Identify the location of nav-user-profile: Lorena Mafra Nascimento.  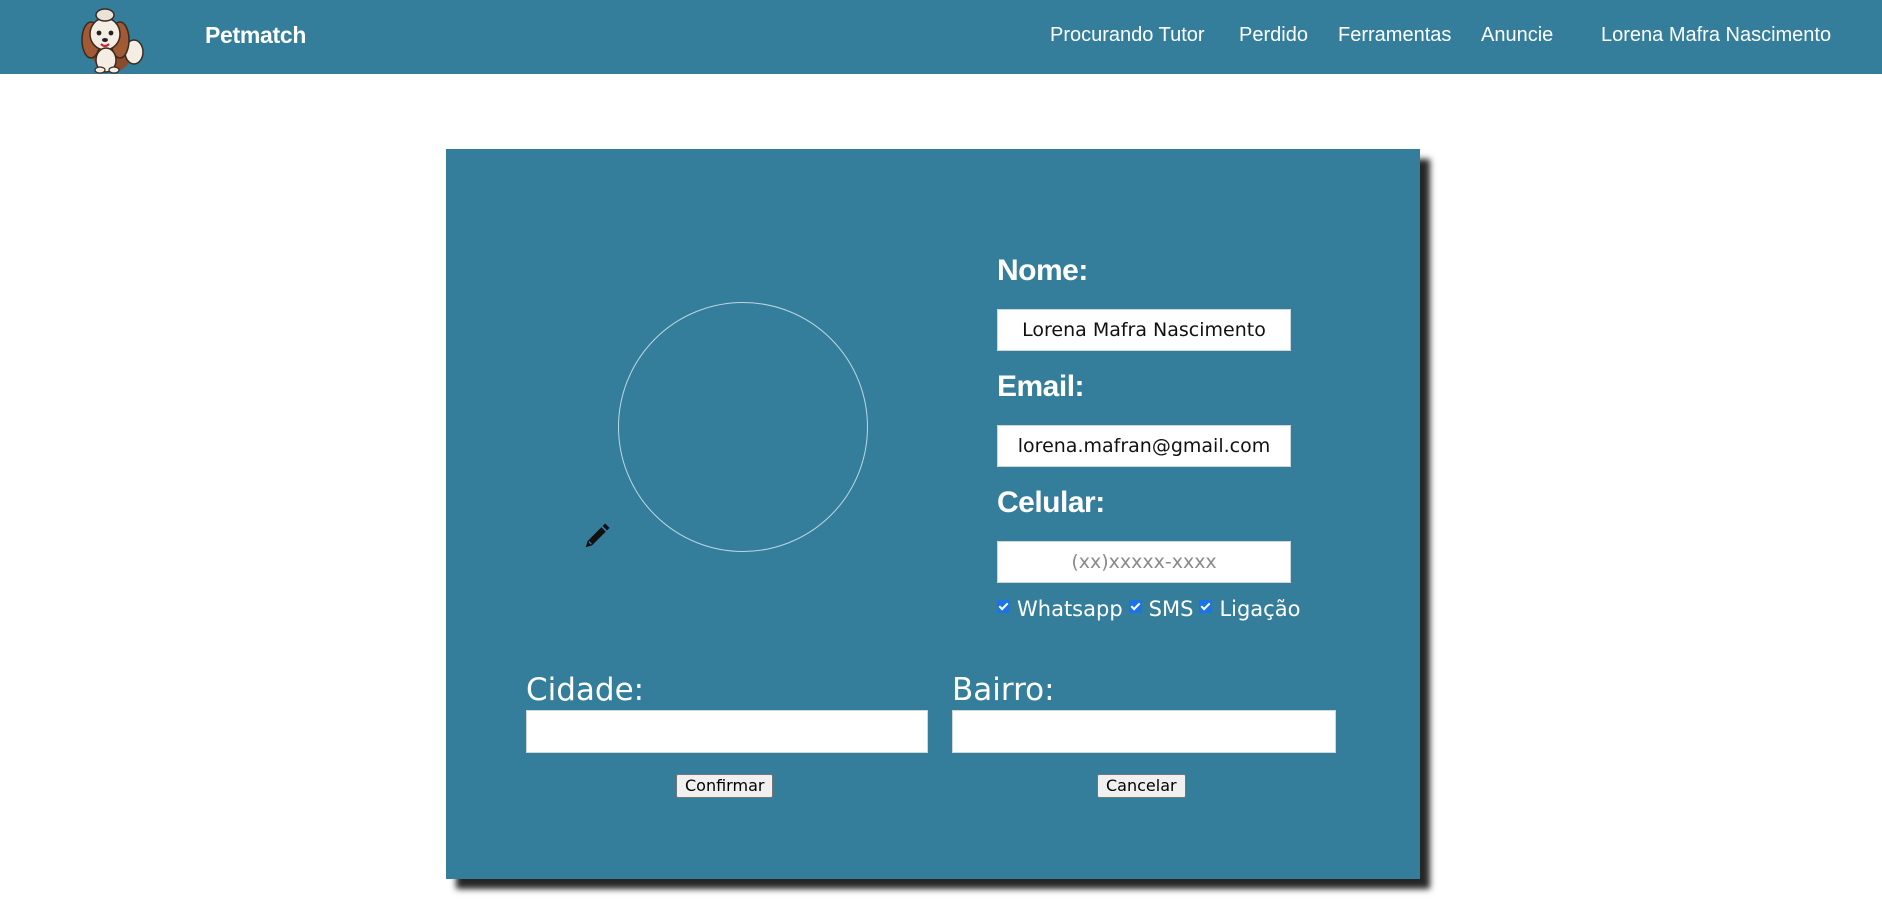
(1716, 35).